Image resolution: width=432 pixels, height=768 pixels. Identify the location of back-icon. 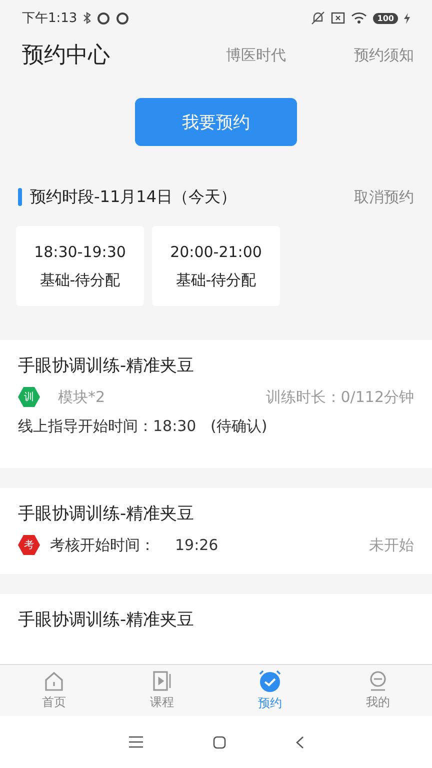
(300, 742).